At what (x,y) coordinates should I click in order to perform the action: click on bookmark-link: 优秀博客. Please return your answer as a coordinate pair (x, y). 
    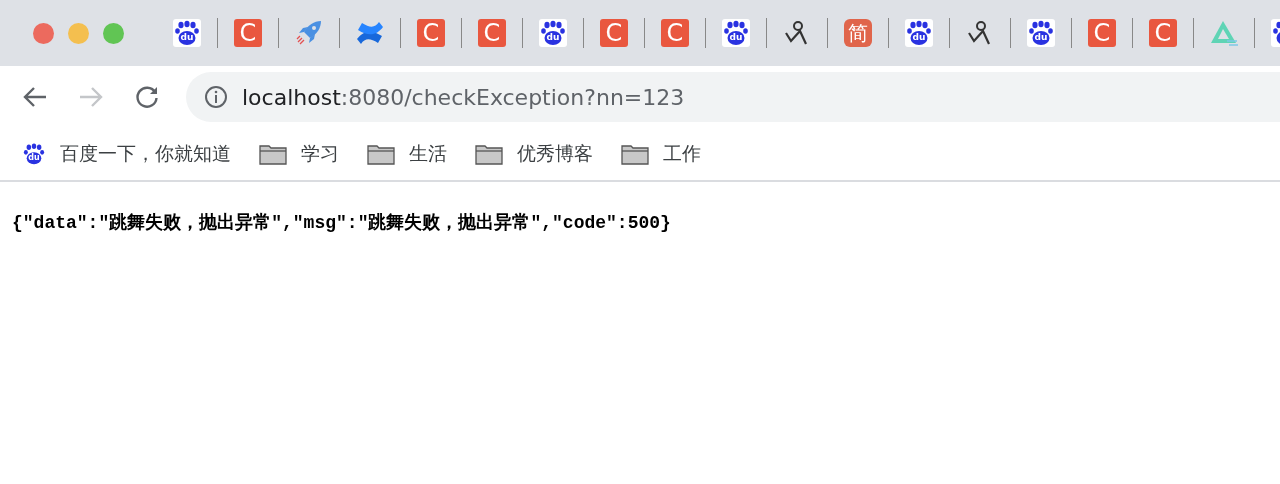
    Looking at the image, I should click on (555, 154).